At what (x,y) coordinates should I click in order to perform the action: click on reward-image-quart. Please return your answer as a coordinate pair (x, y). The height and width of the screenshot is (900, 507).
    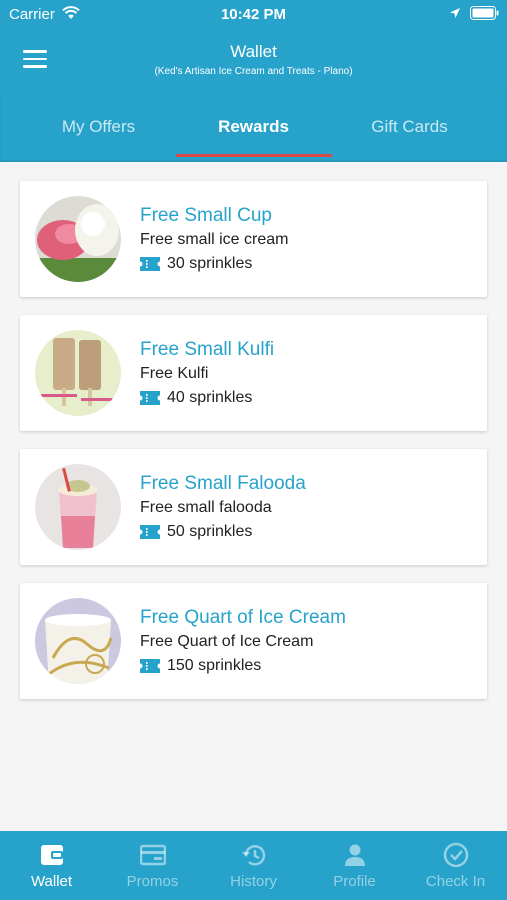
    Looking at the image, I should click on (78, 641).